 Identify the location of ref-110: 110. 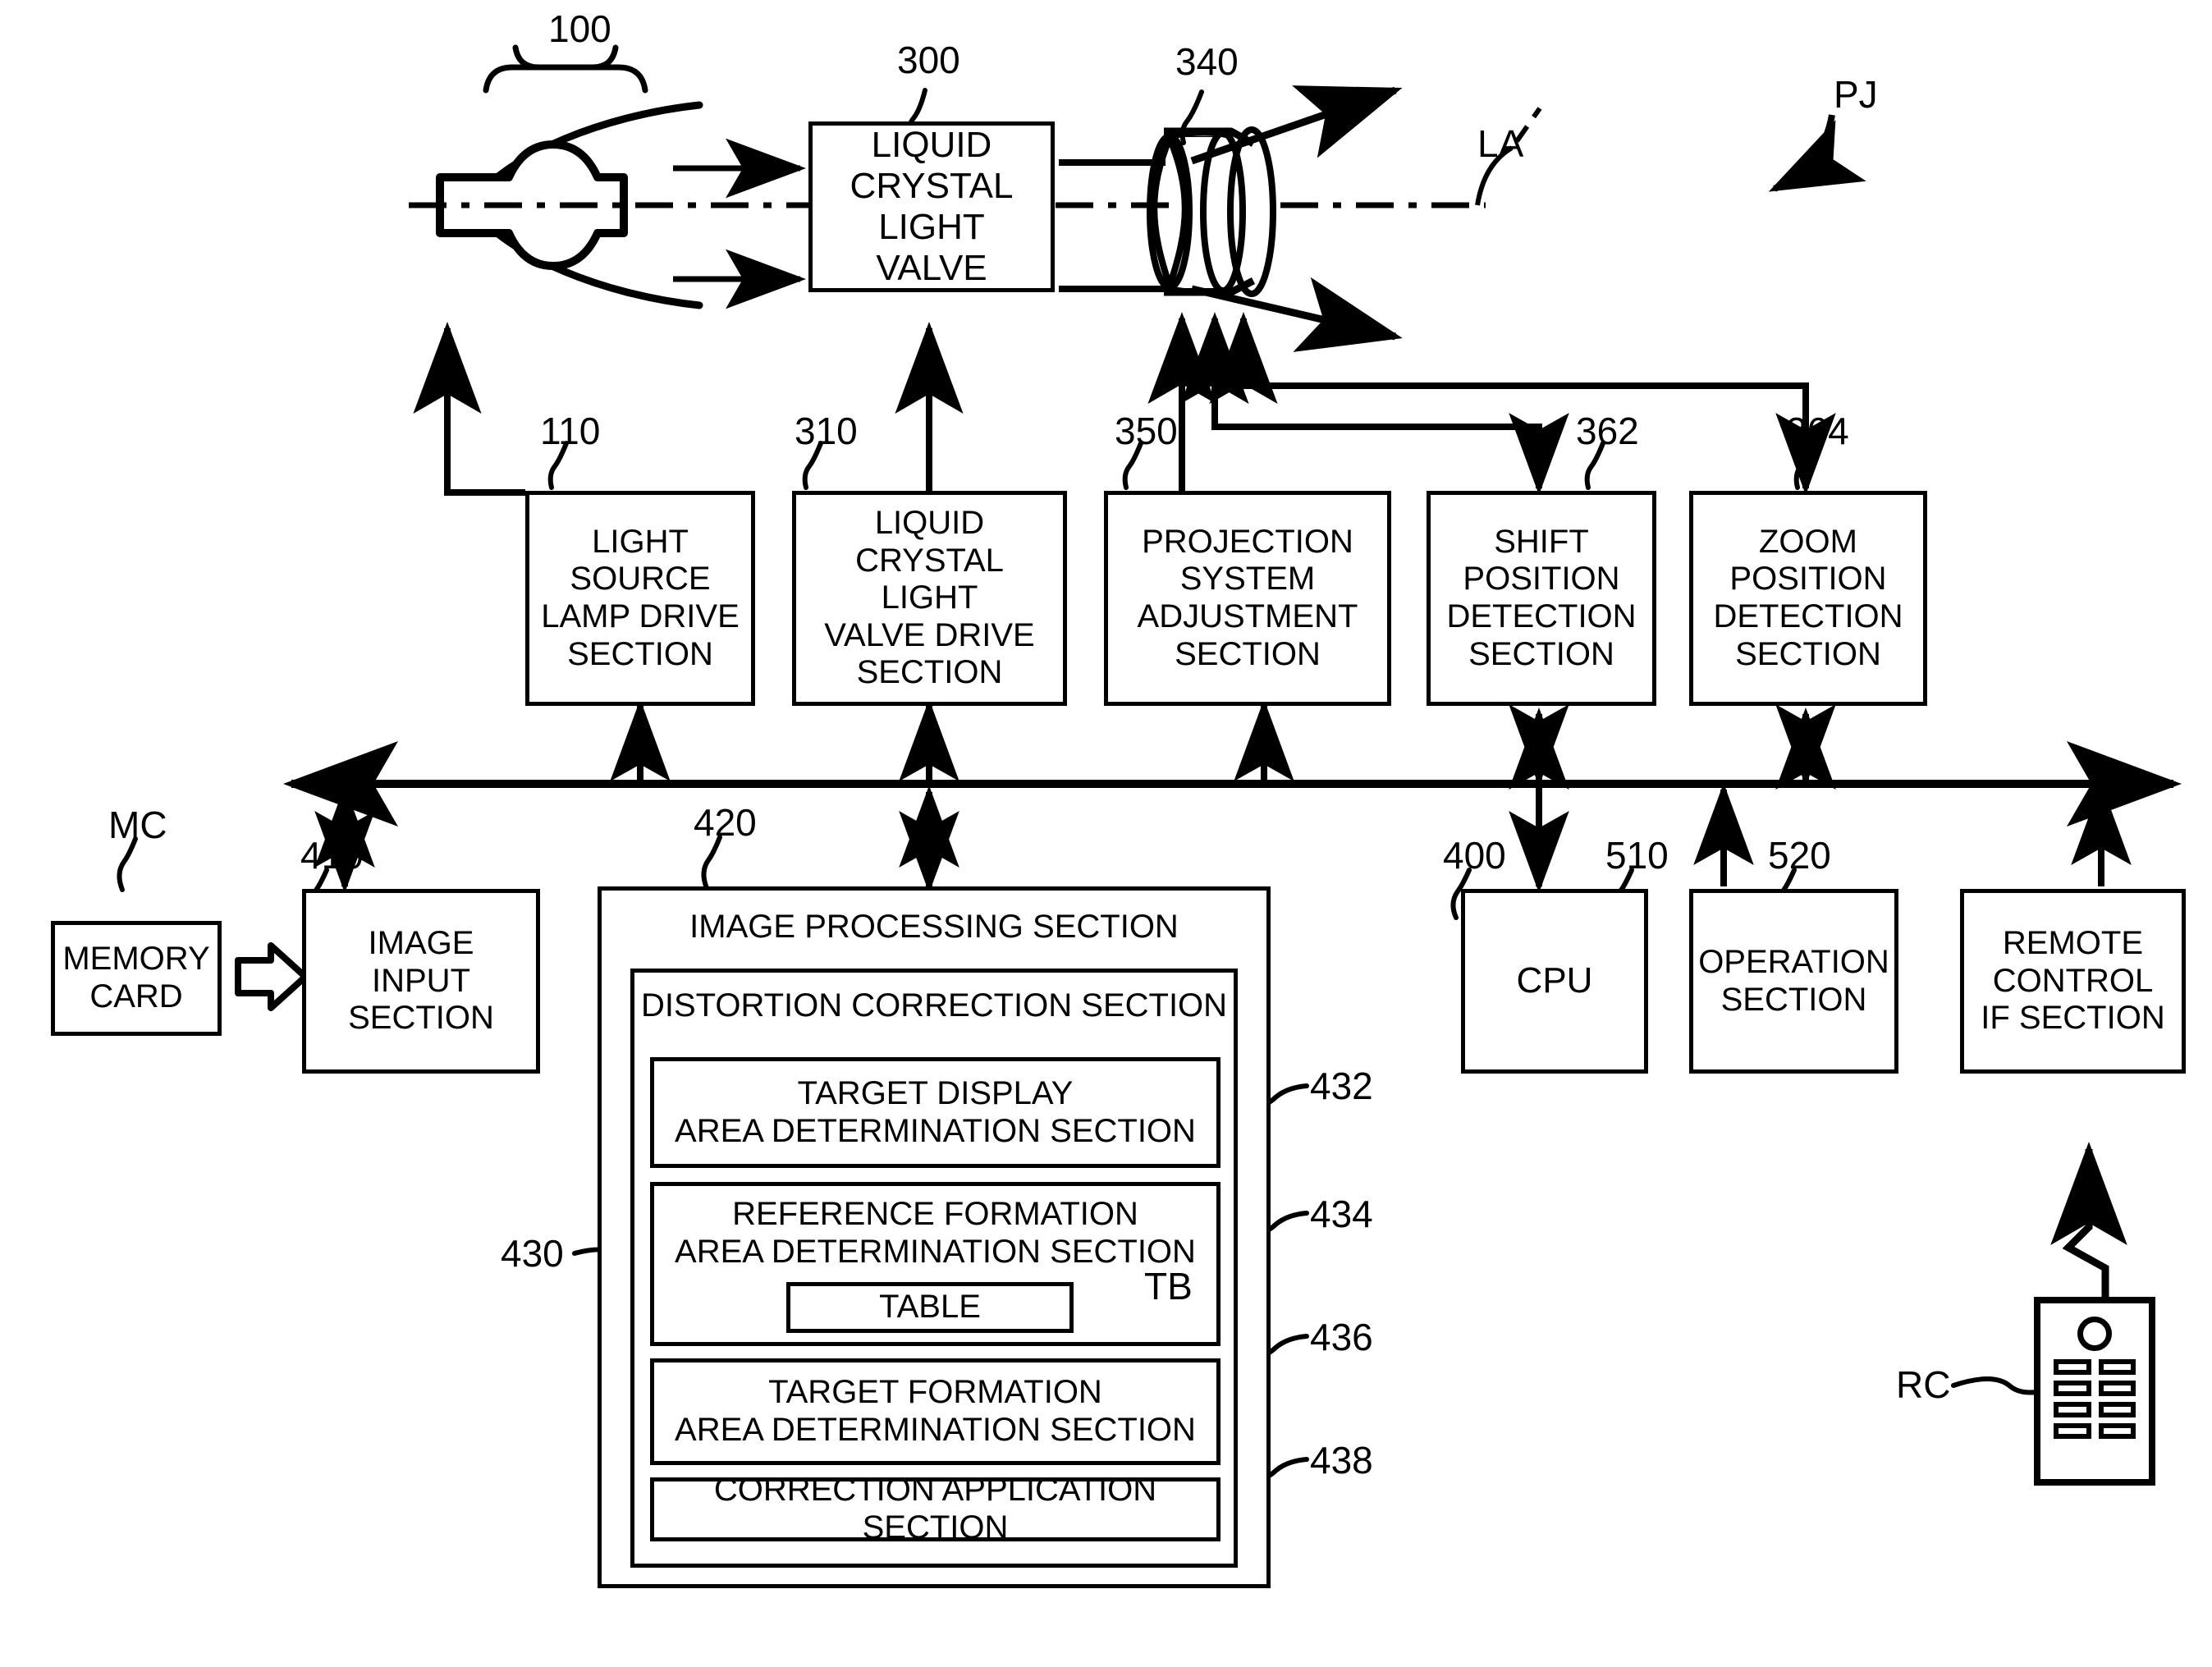
(570, 431).